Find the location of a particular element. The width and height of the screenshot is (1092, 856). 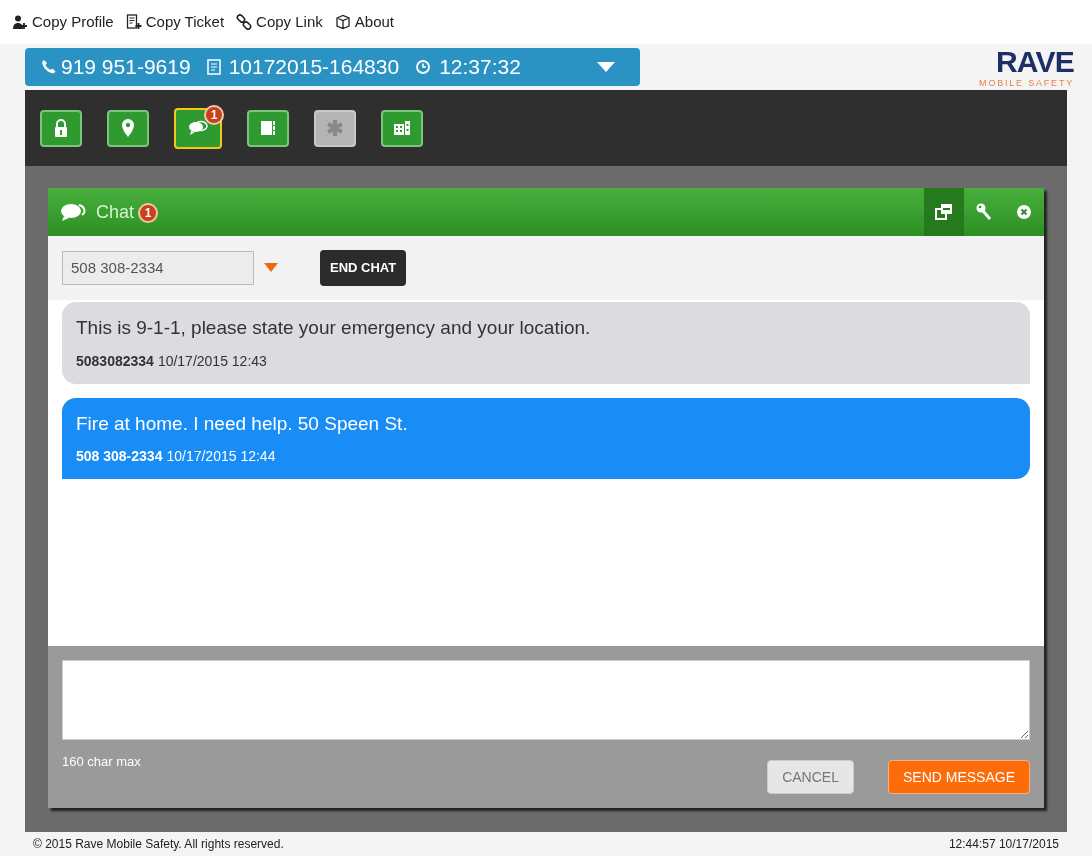

menu-item: Copy Link is located at coordinates (279, 22).